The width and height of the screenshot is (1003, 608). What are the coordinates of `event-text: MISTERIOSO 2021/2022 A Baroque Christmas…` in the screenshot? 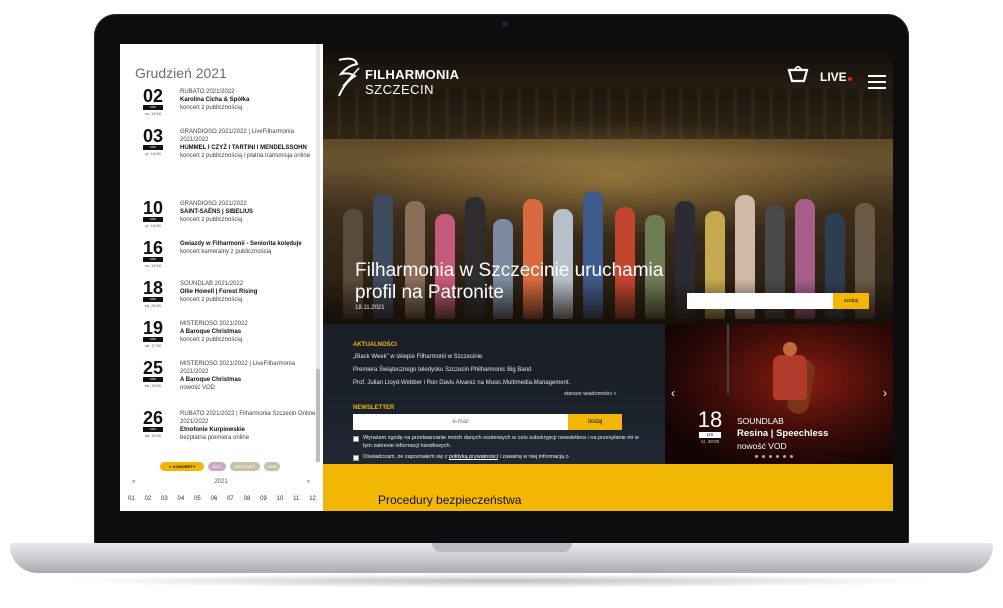 It's located at (249, 332).